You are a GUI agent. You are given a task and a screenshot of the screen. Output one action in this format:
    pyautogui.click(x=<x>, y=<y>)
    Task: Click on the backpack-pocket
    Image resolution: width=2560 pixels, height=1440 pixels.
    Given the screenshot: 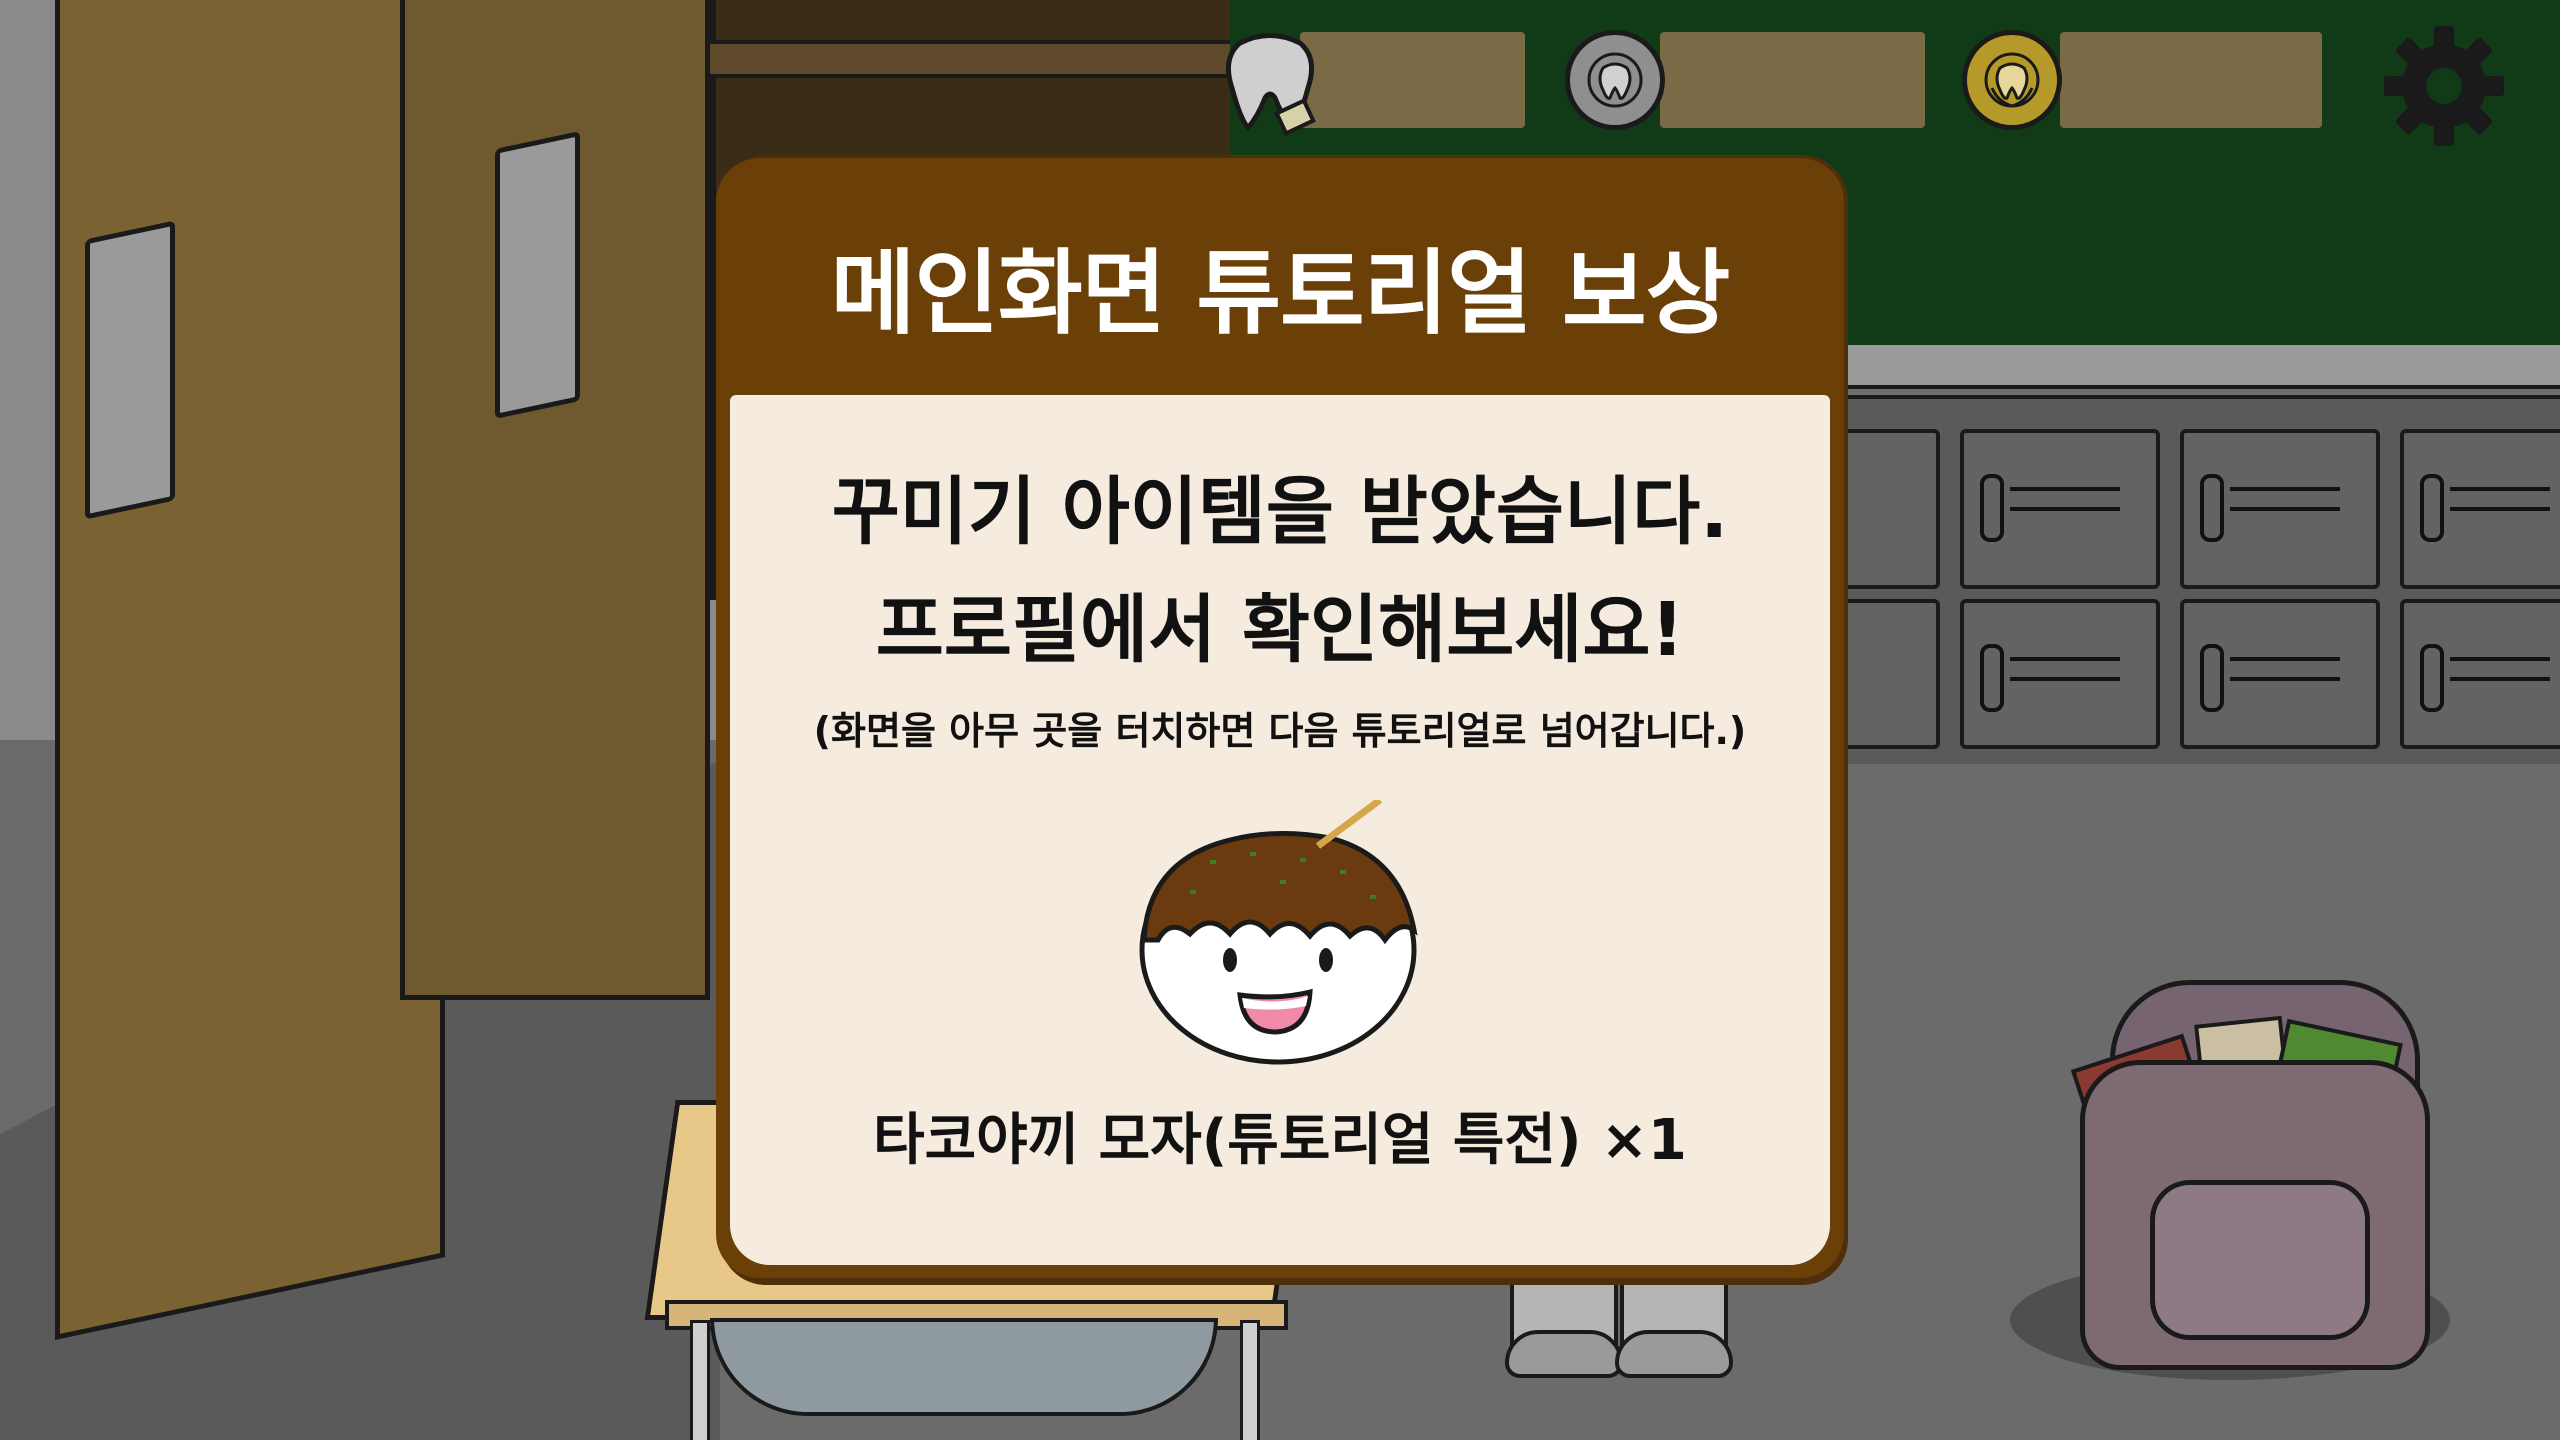 What is the action you would take?
    pyautogui.click(x=2260, y=1260)
    